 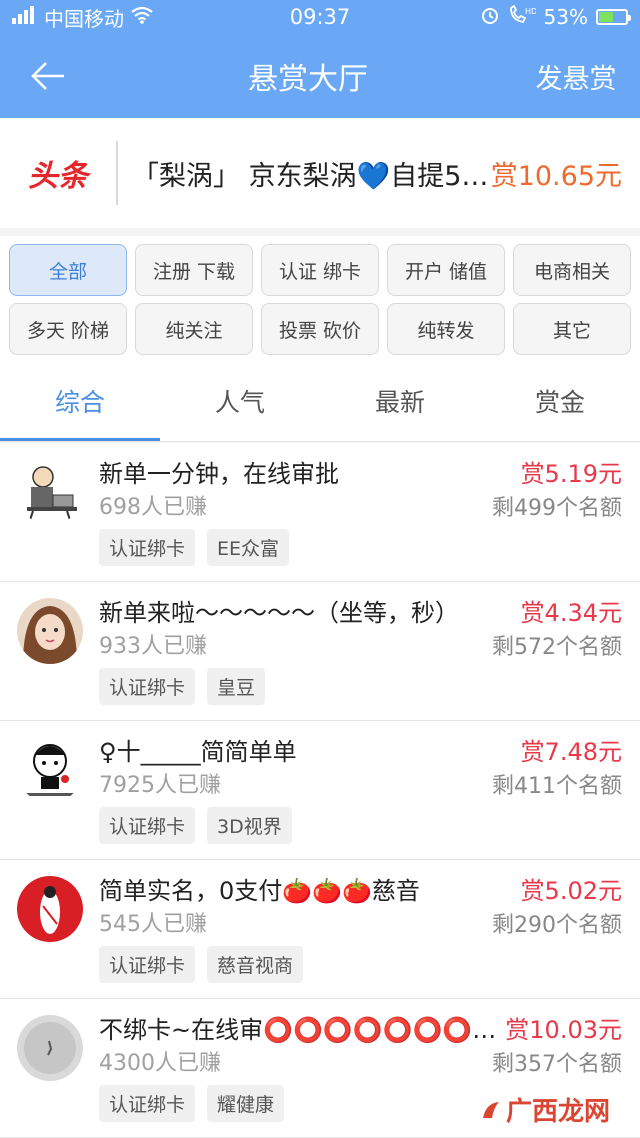 What do you see at coordinates (557, 769) in the screenshot?
I see `task-meta: 赏7.48元剩411个名额` at bounding box center [557, 769].